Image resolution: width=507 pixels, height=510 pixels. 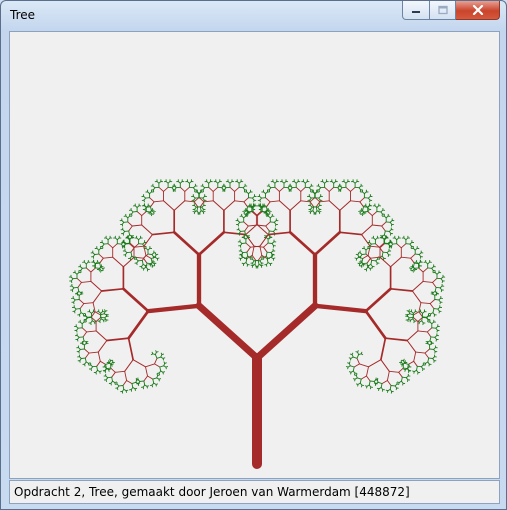 I want to click on window-controls, so click(x=451, y=10).